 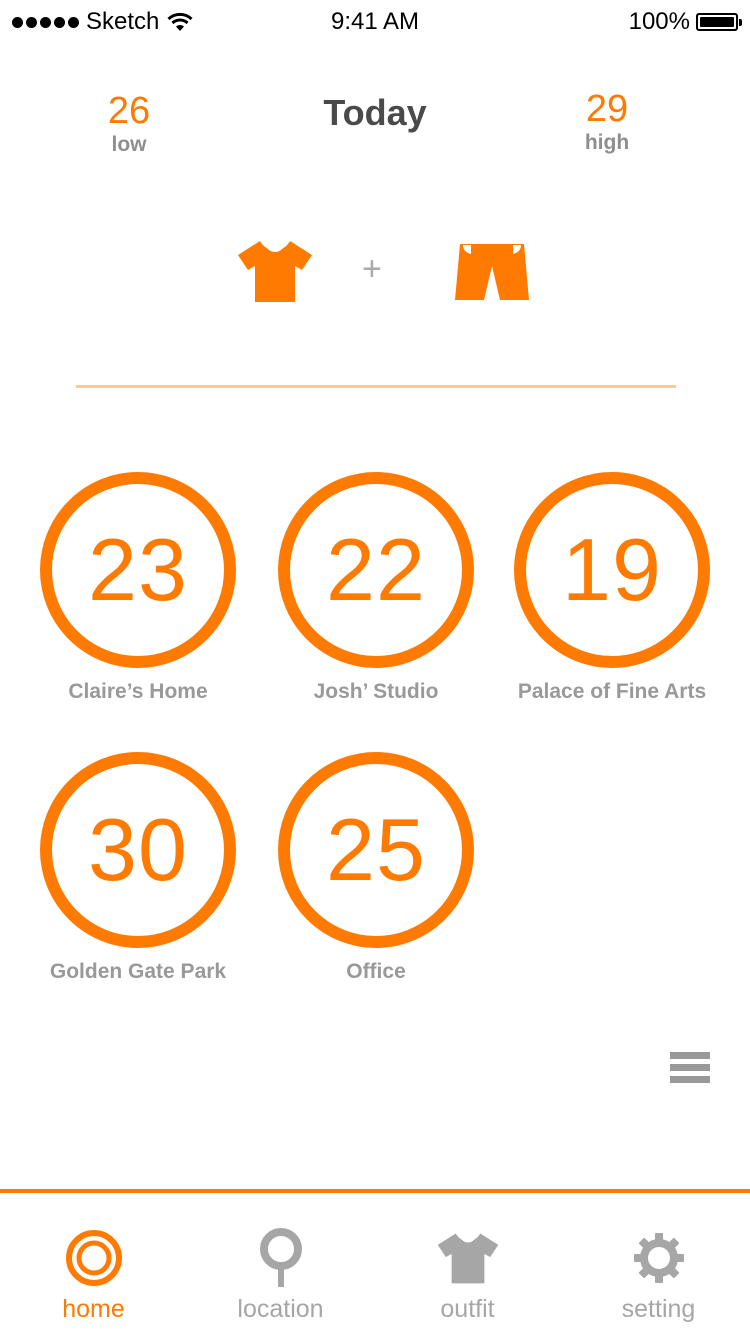 I want to click on high-temp: 29 high, so click(x=607, y=122).